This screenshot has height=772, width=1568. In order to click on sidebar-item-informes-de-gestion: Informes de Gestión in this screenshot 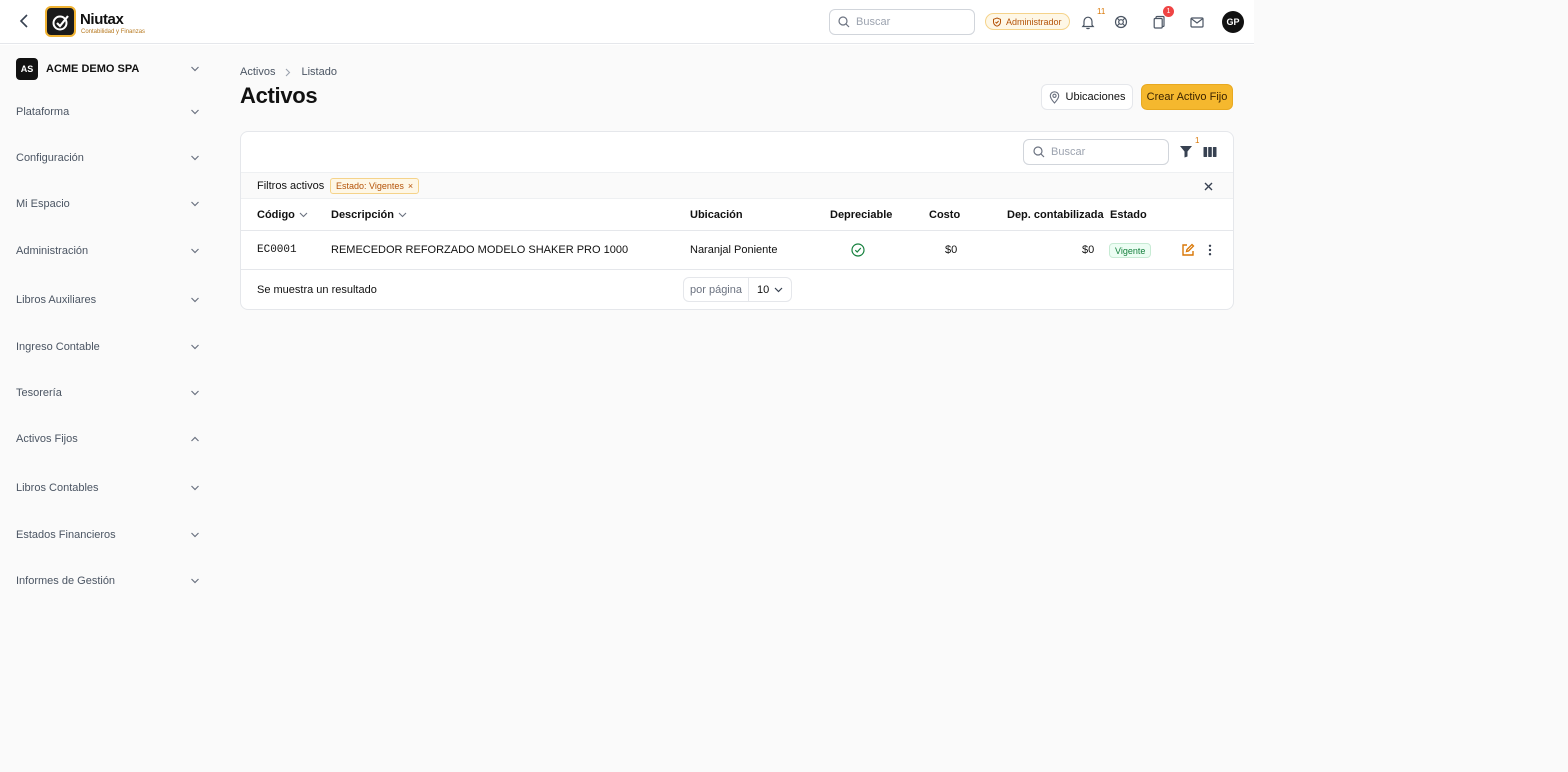, I will do `click(108, 581)`.